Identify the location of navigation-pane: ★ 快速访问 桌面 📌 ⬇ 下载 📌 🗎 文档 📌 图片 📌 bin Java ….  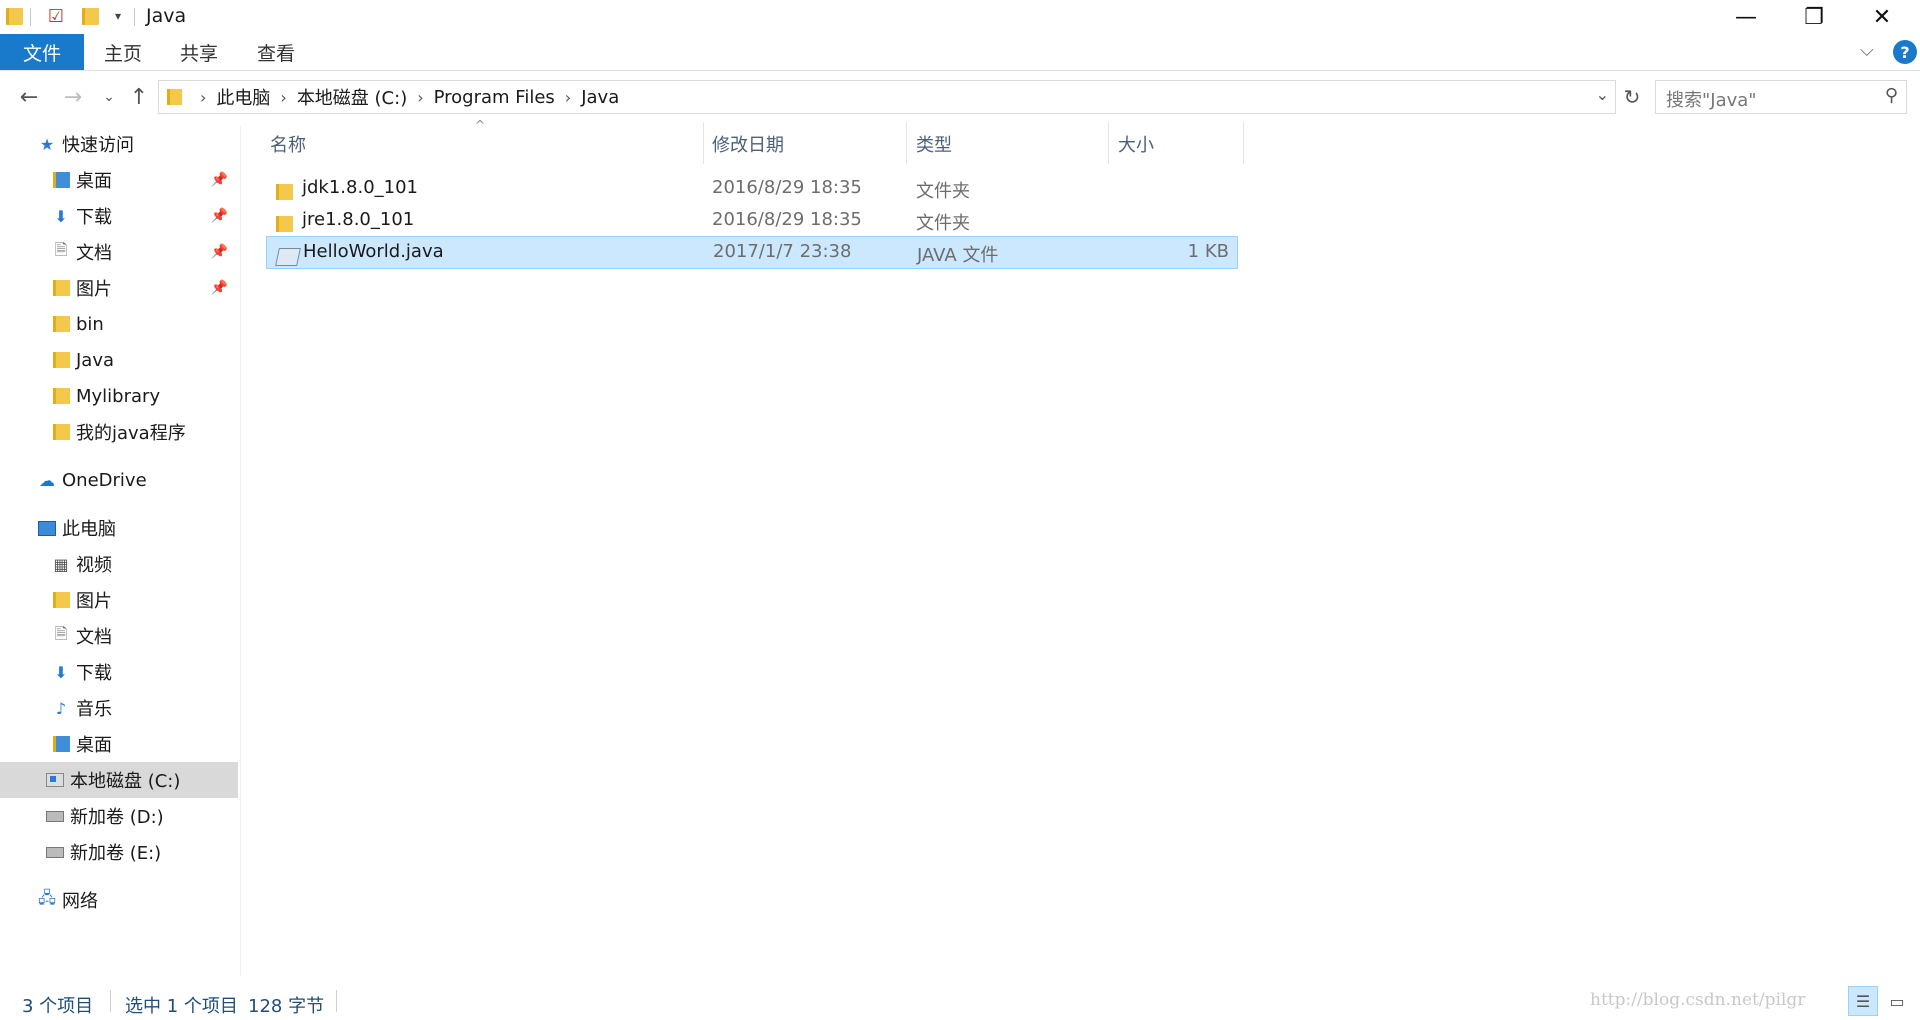
(120, 551).